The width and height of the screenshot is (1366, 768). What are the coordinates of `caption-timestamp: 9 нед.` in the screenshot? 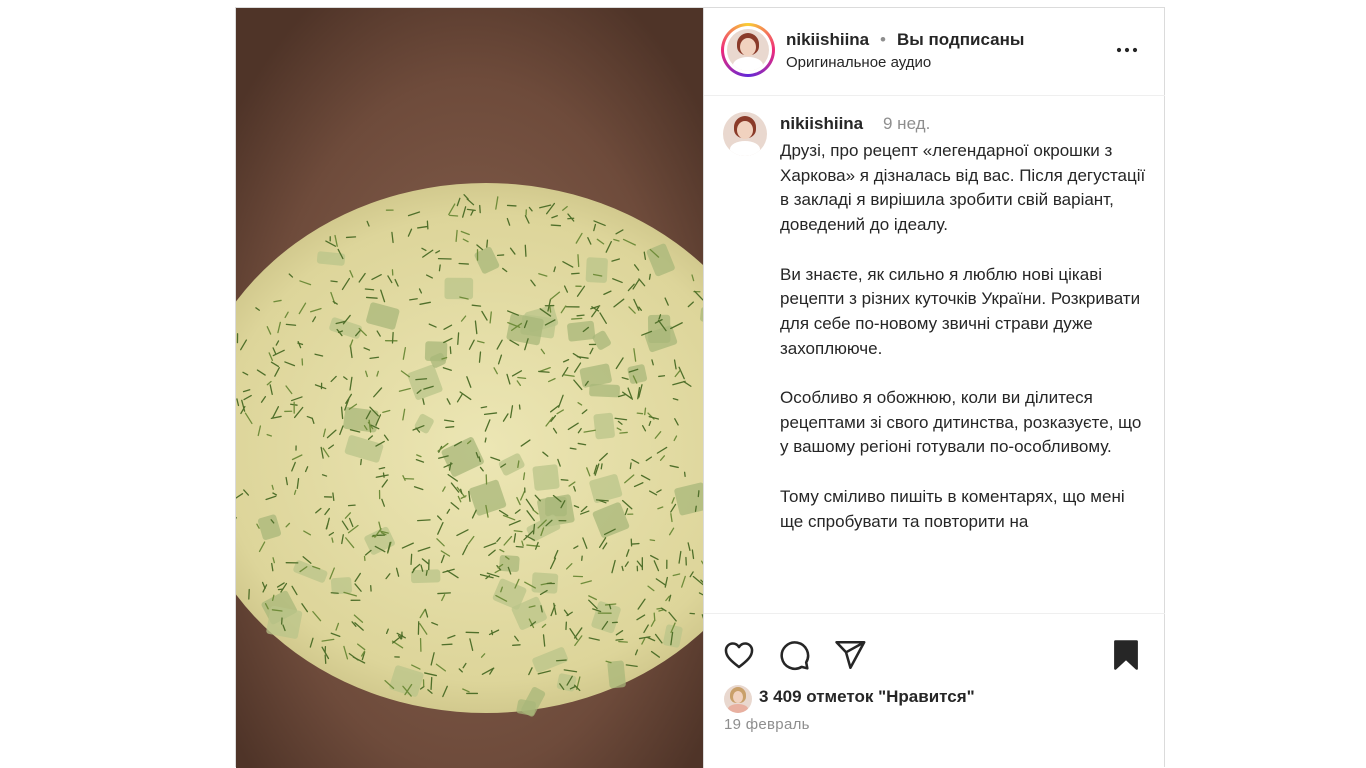 It's located at (906, 124).